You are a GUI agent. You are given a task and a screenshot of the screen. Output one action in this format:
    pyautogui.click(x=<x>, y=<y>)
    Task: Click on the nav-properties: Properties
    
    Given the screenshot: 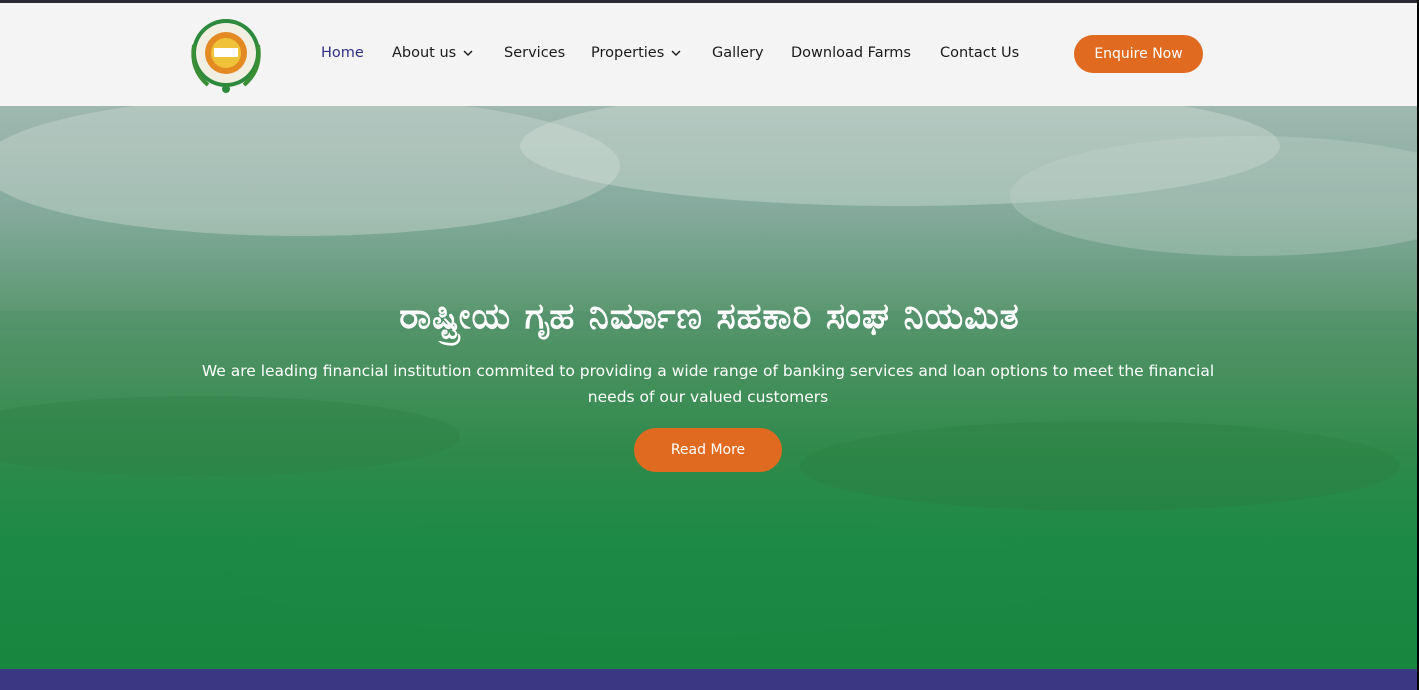 What is the action you would take?
    pyautogui.click(x=636, y=53)
    